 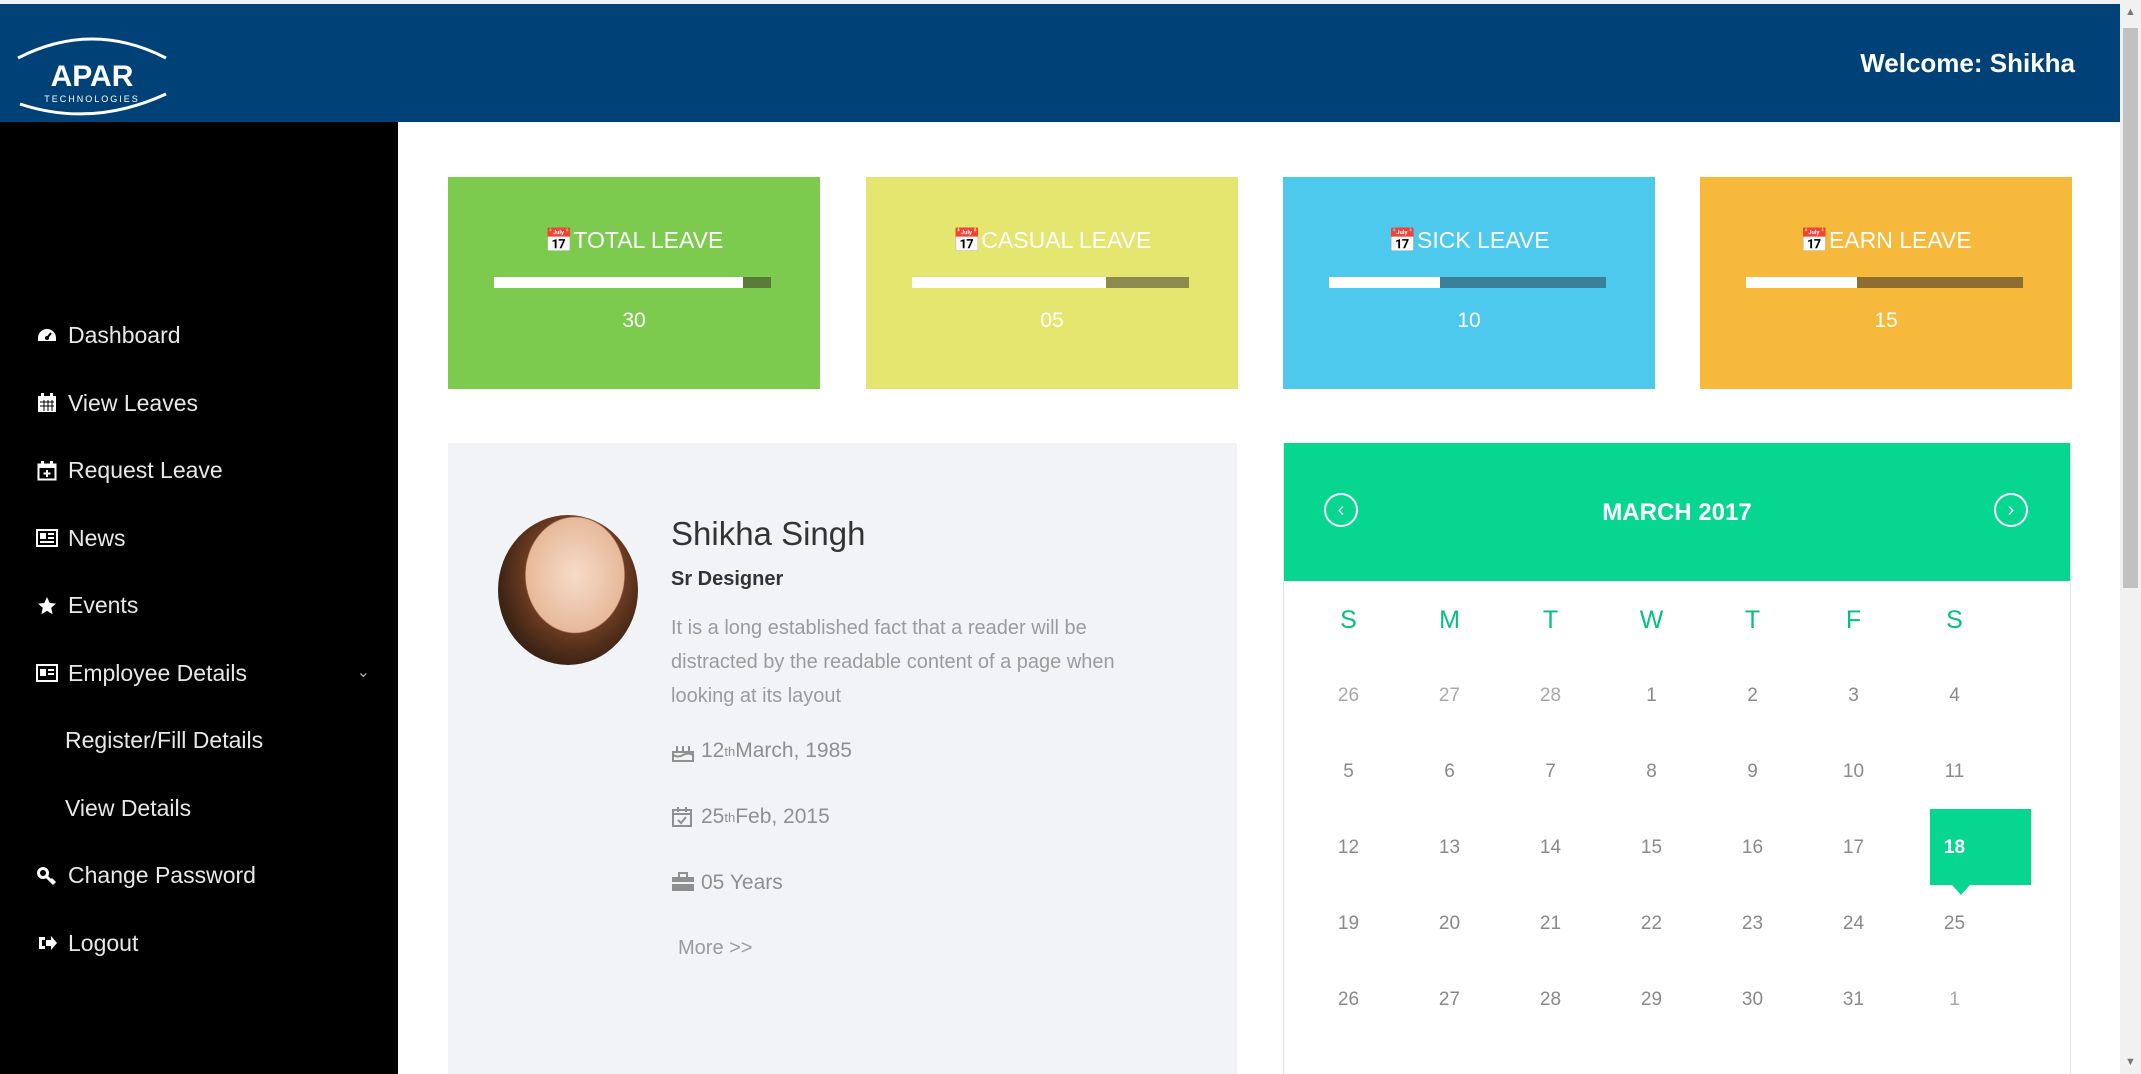 I want to click on calendar-day: 15, so click(x=1651, y=848).